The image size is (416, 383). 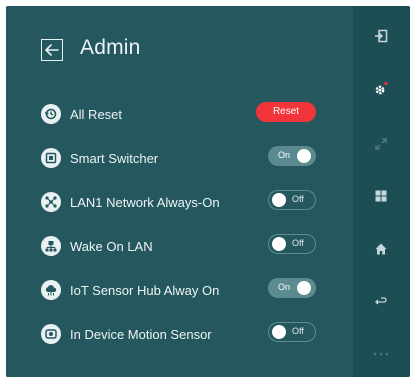 I want to click on smart-switcher-toggle: On, so click(x=292, y=156).